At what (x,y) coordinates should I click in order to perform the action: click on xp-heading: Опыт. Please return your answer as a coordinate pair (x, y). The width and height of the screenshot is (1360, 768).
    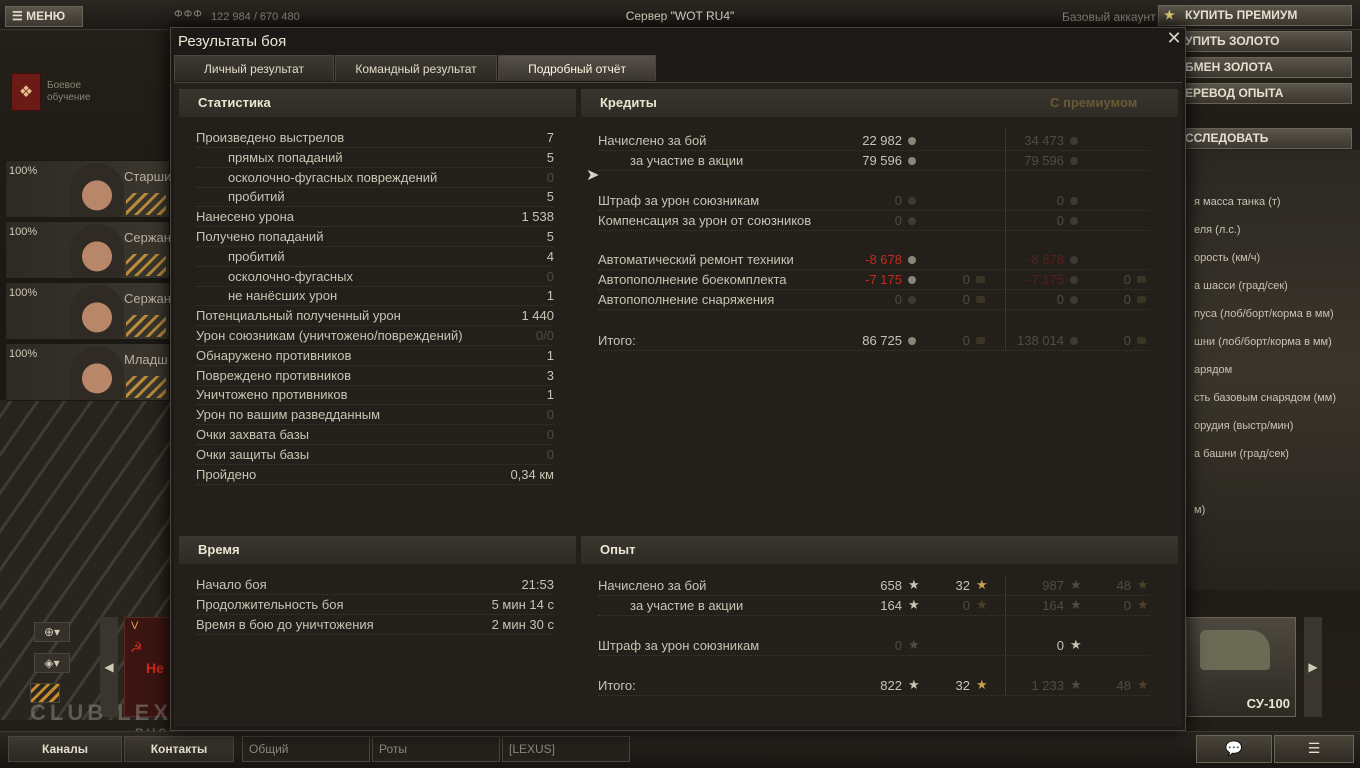
    Looking at the image, I should click on (879, 550).